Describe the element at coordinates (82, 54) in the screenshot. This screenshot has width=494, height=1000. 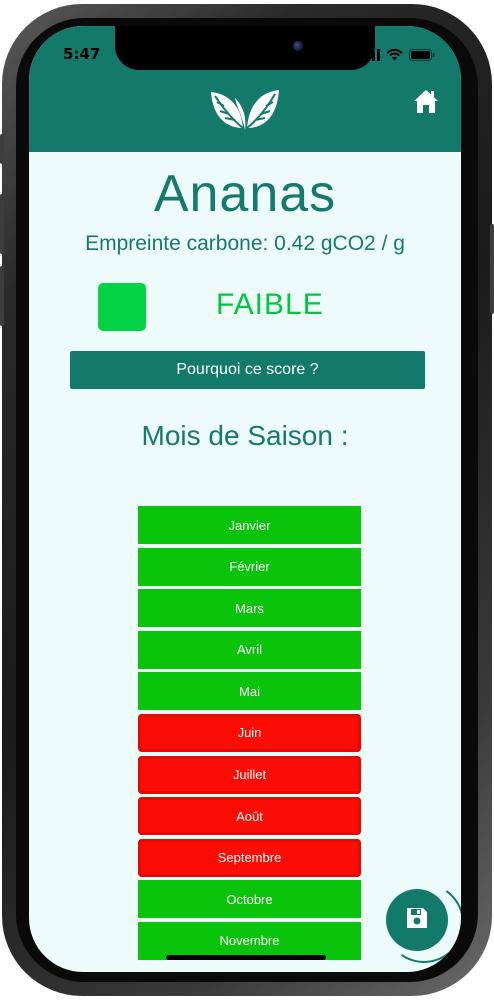
I see `status-time: 5:47` at that location.